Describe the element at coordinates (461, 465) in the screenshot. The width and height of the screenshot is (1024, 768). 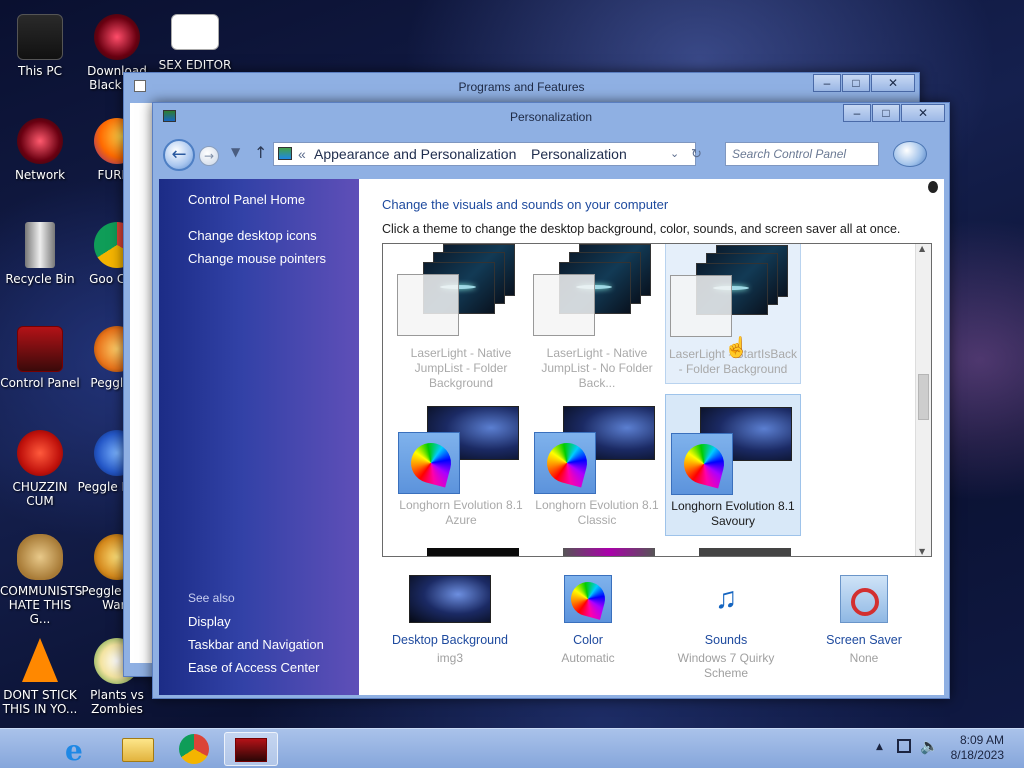
I see `theme-item: Longhorn Evolution 8.1 Azure` at that location.